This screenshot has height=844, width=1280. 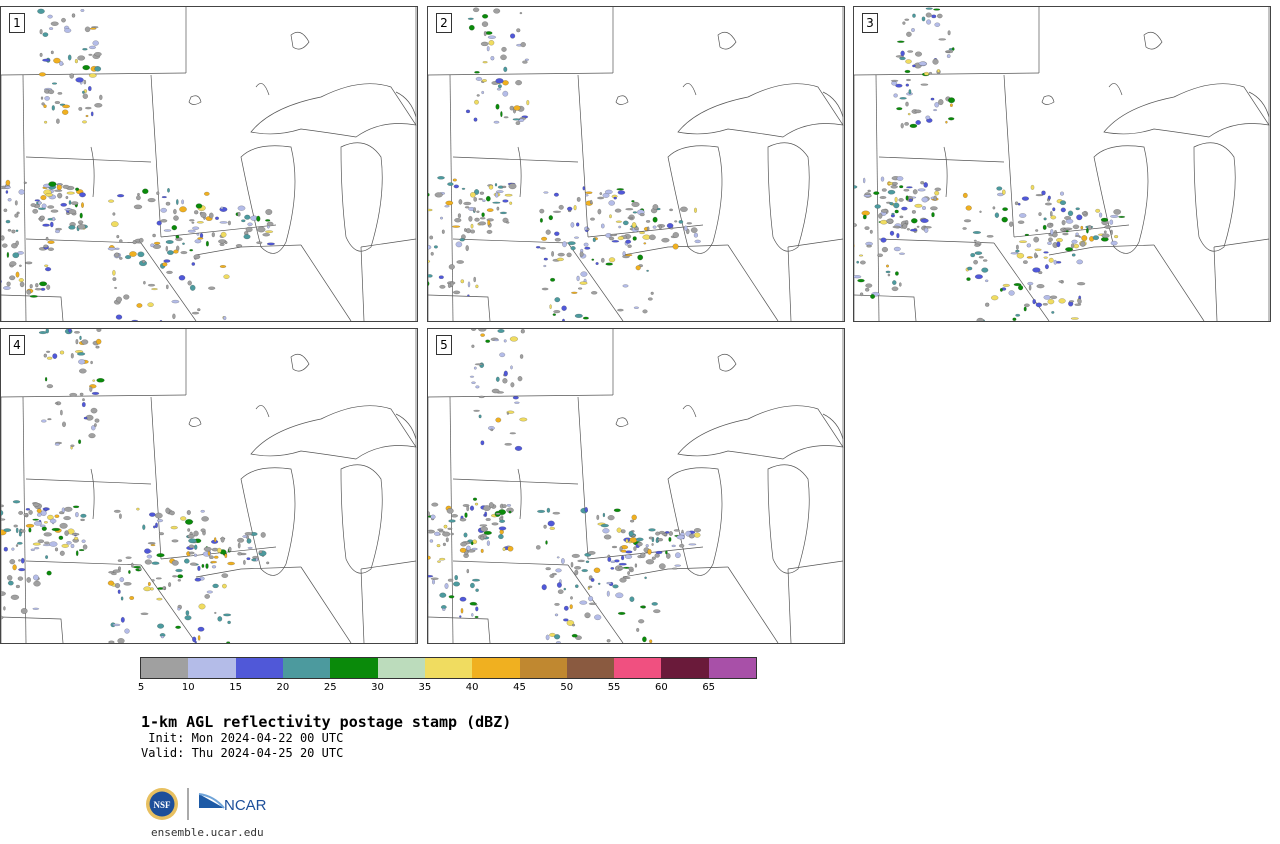 What do you see at coordinates (990, 164) in the screenshot?
I see `reflectivity-field` at bounding box center [990, 164].